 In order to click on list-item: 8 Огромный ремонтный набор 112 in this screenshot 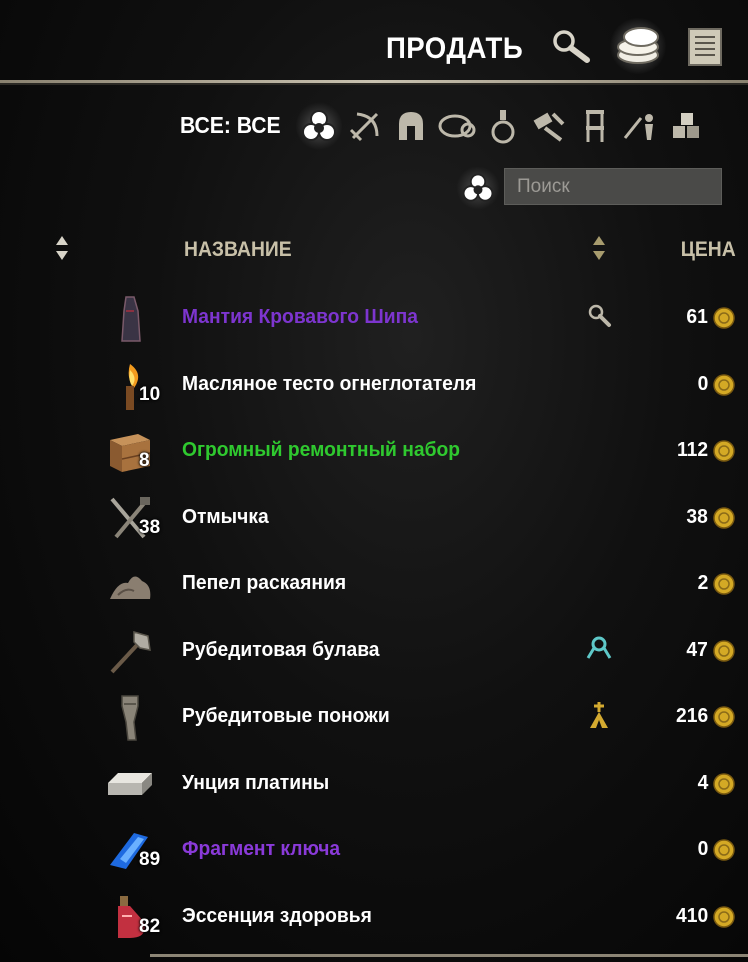, I will do `click(374, 451)`.